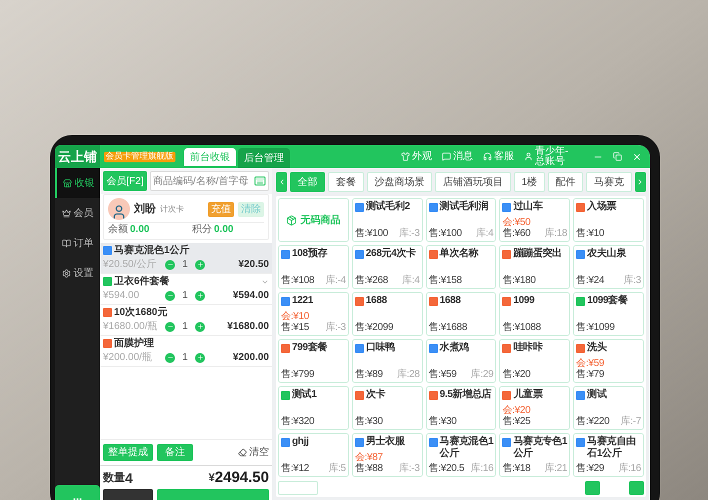 Image resolution: width=708 pixels, height=500 pixels. I want to click on product-card: 108预存 售:¥108 库:-4, so click(313, 267).